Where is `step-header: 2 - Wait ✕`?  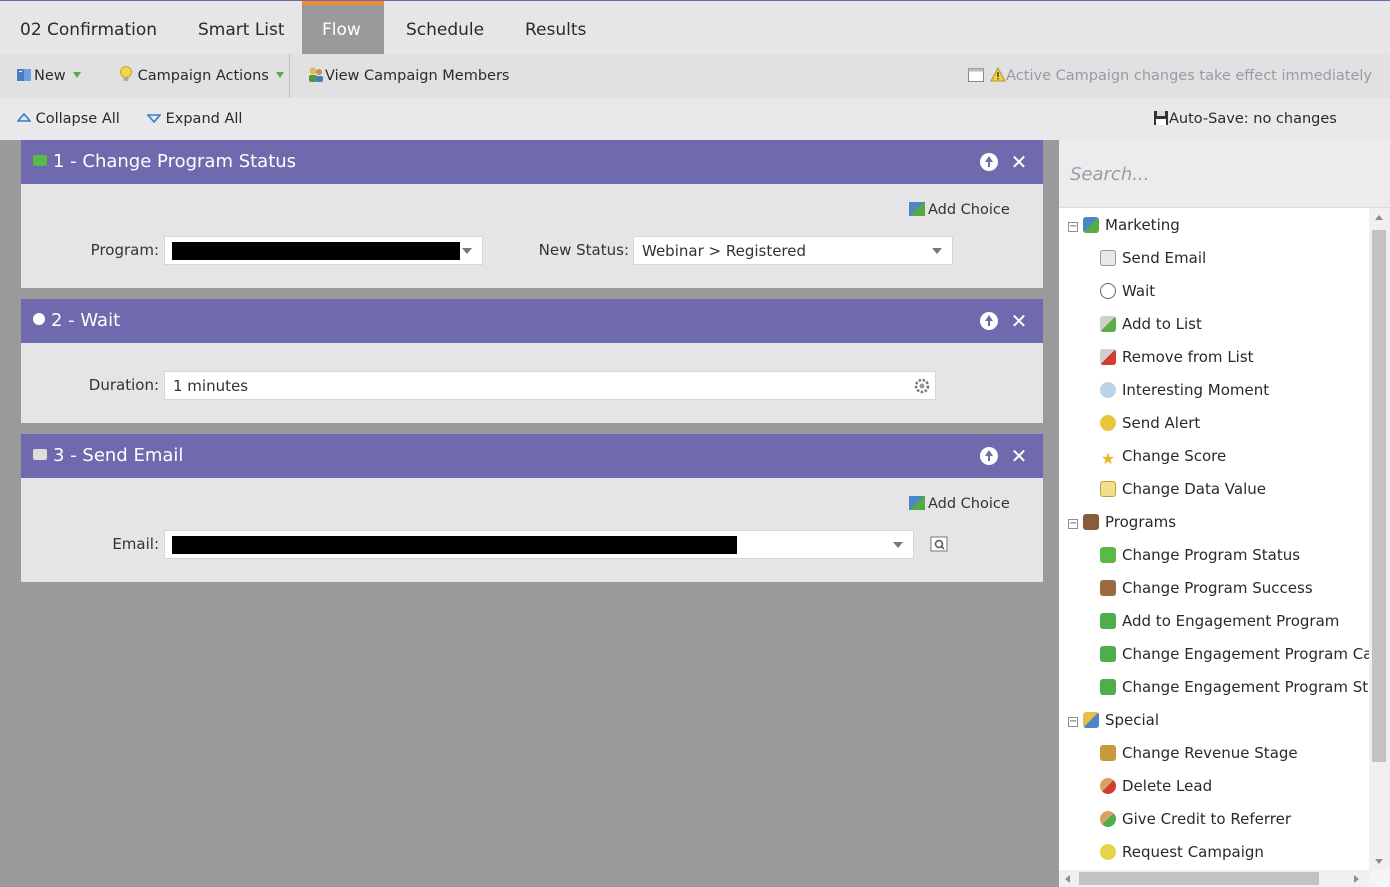
step-header: 2 - Wait ✕ is located at coordinates (532, 321).